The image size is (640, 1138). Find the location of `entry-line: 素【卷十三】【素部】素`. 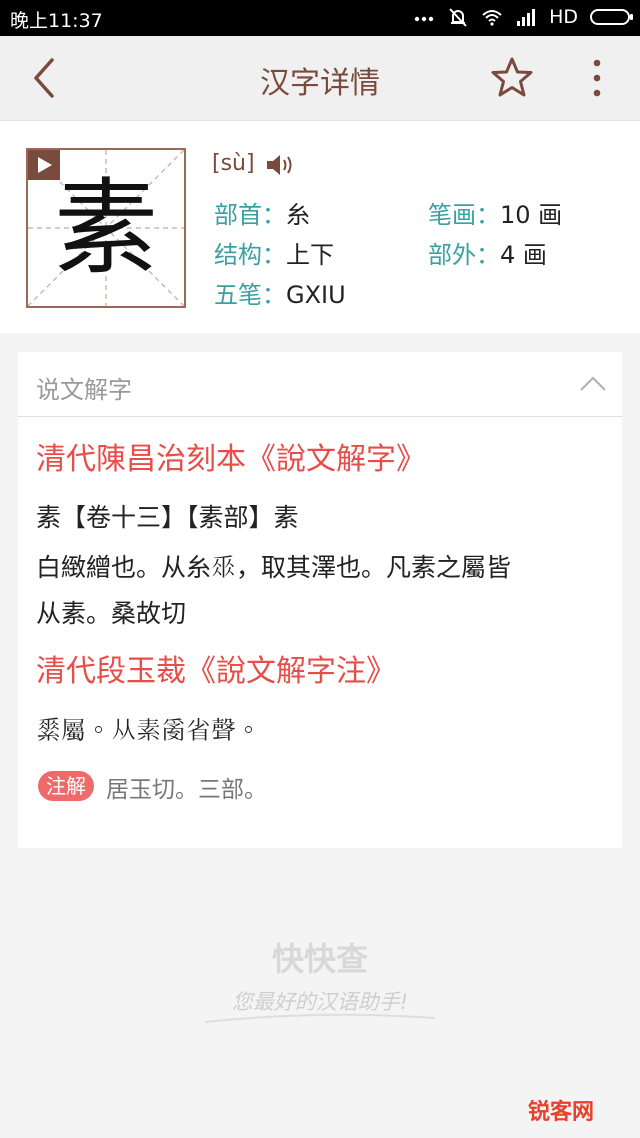

entry-line: 素【卷十三】【素部】素 is located at coordinates (167, 517).